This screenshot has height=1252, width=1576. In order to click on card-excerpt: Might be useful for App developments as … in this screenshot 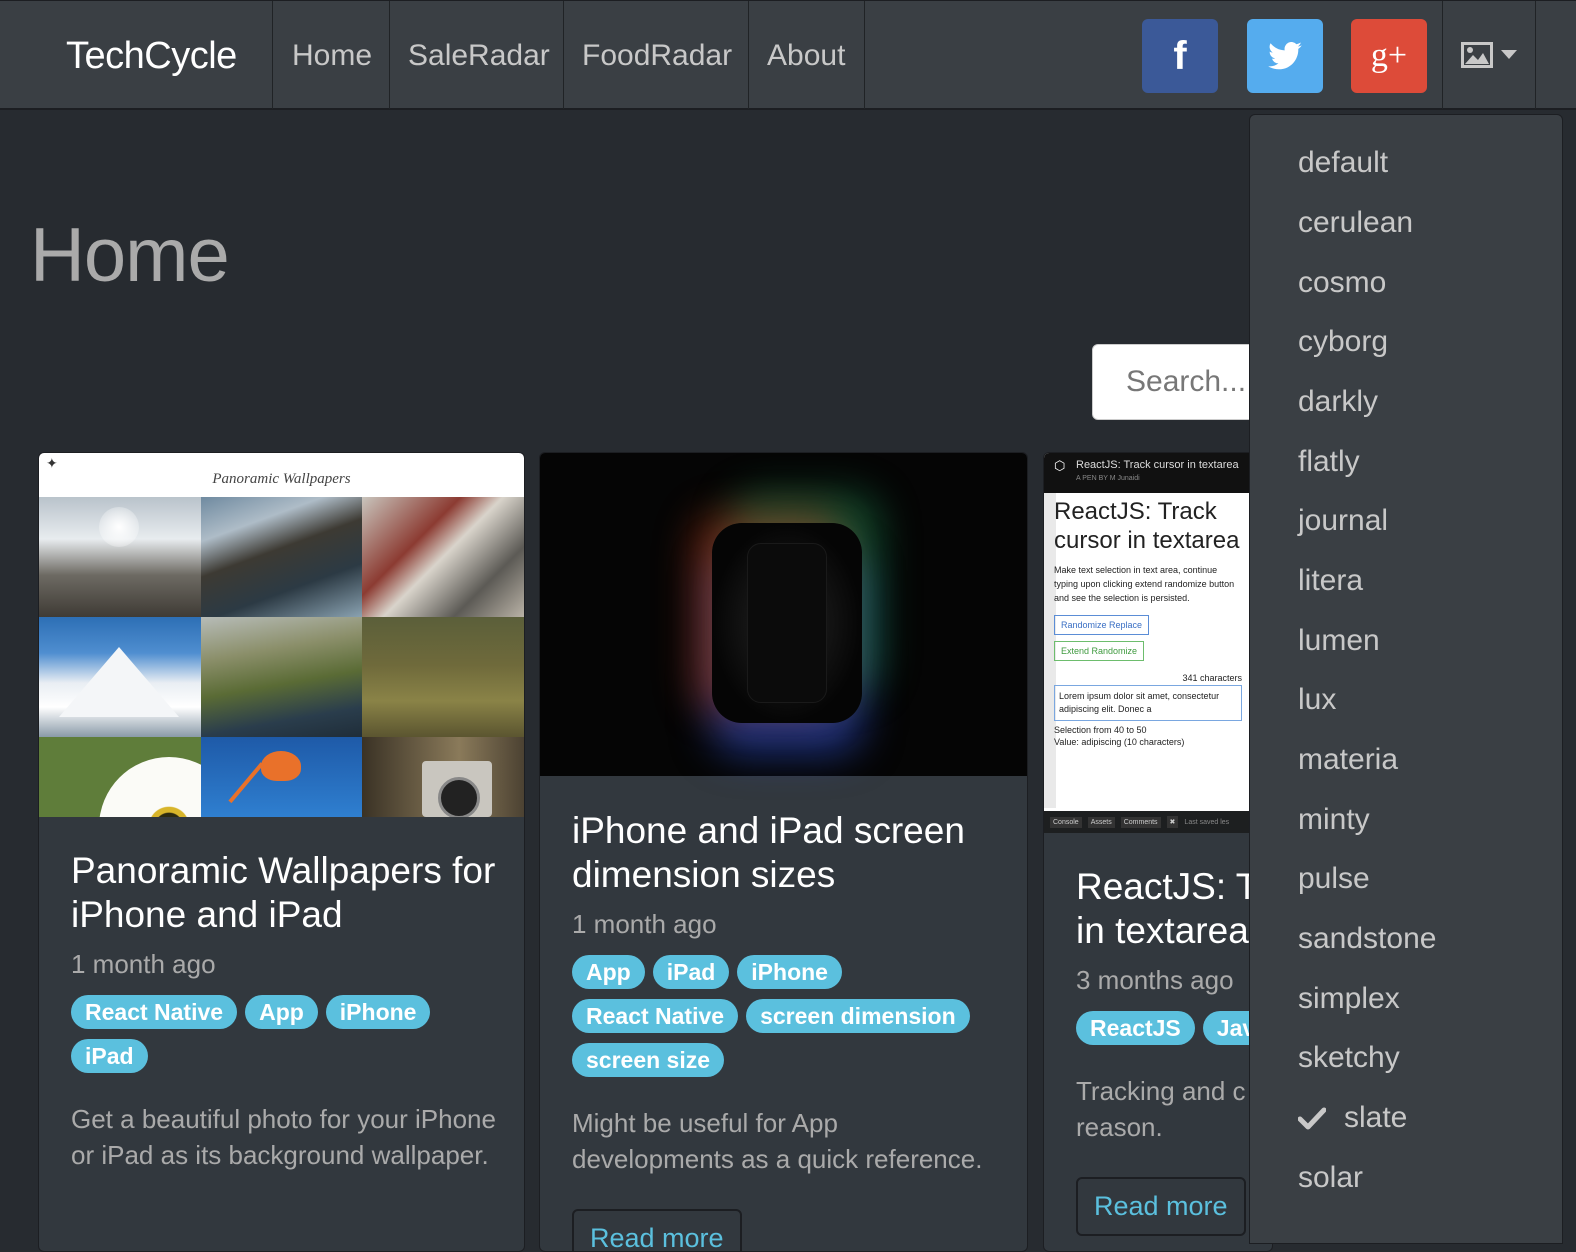, I will do `click(777, 1141)`.